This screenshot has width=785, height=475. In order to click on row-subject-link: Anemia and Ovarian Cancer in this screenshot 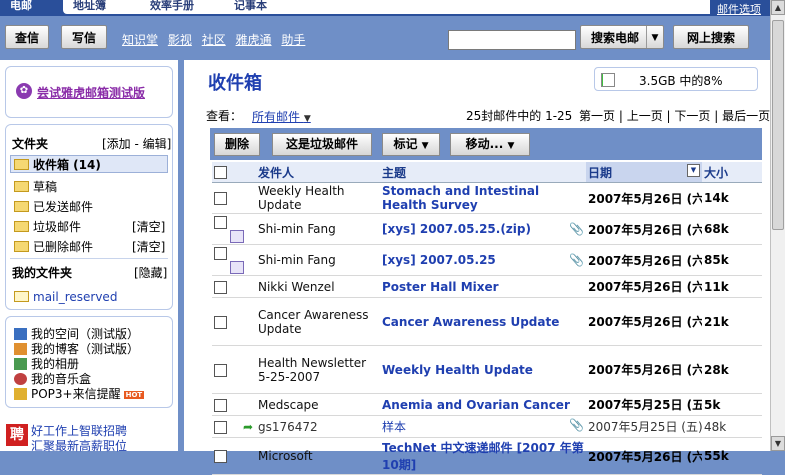, I will do `click(476, 405)`.